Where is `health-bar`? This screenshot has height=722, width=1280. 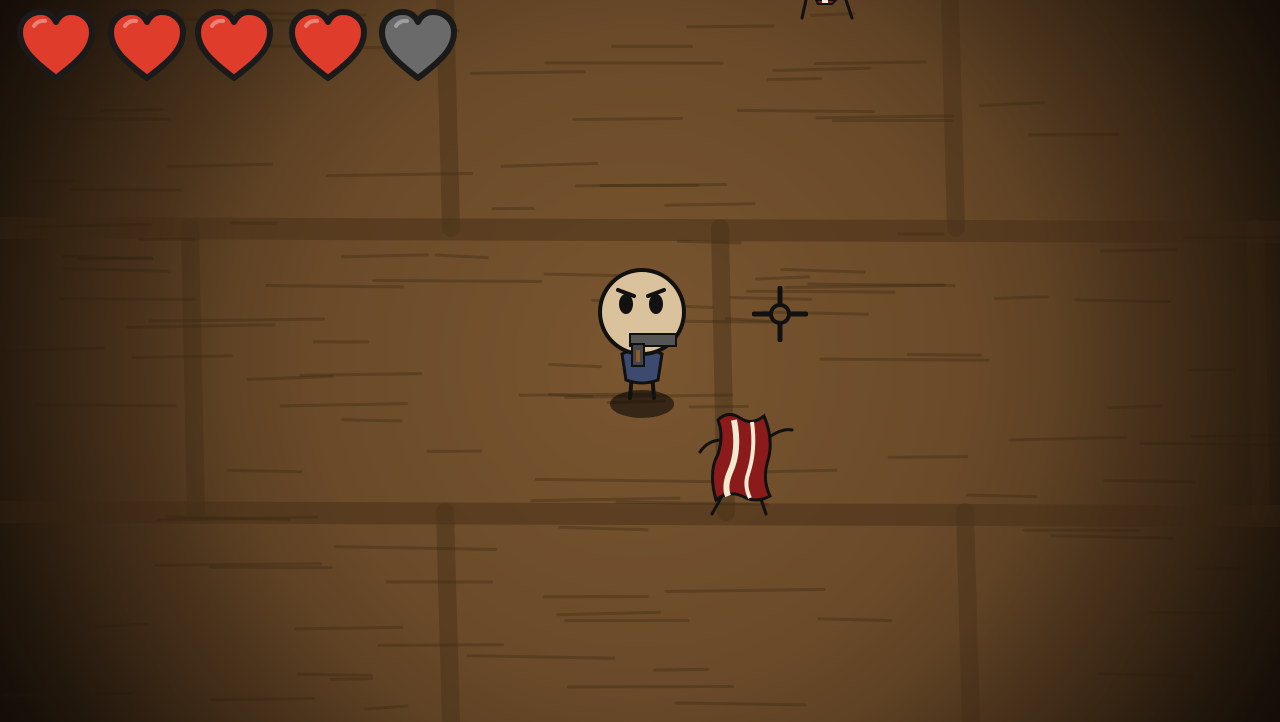
health-bar is located at coordinates (244, 46).